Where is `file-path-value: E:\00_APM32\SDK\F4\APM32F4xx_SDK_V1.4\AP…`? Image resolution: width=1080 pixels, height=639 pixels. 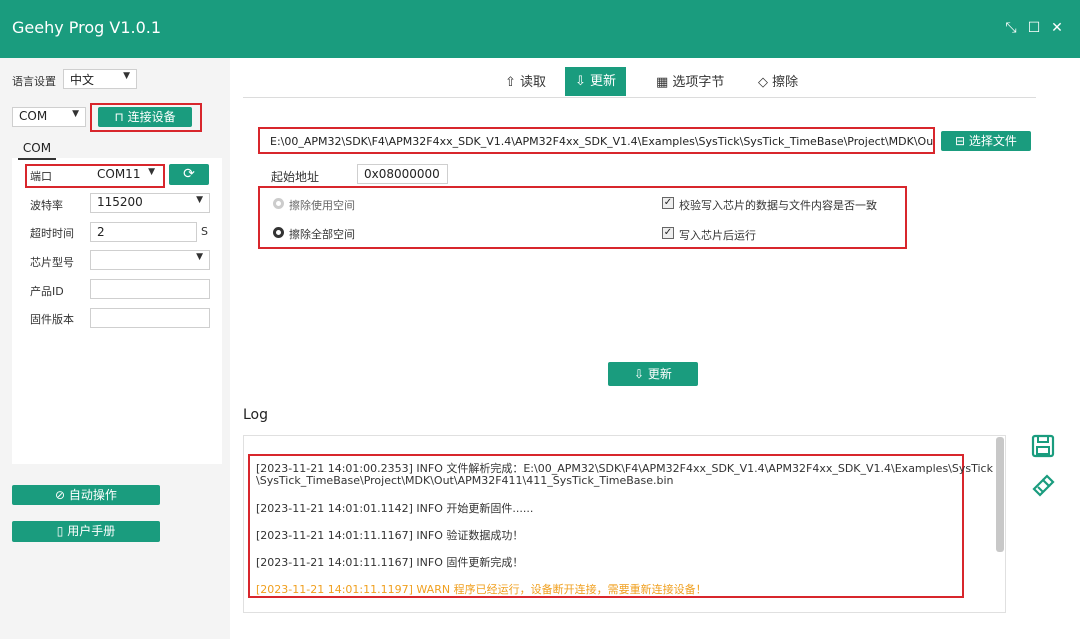 file-path-value: E:\00_APM32\SDK\F4\APM32F4xx_SDK_V1.4\AP… is located at coordinates (602, 141).